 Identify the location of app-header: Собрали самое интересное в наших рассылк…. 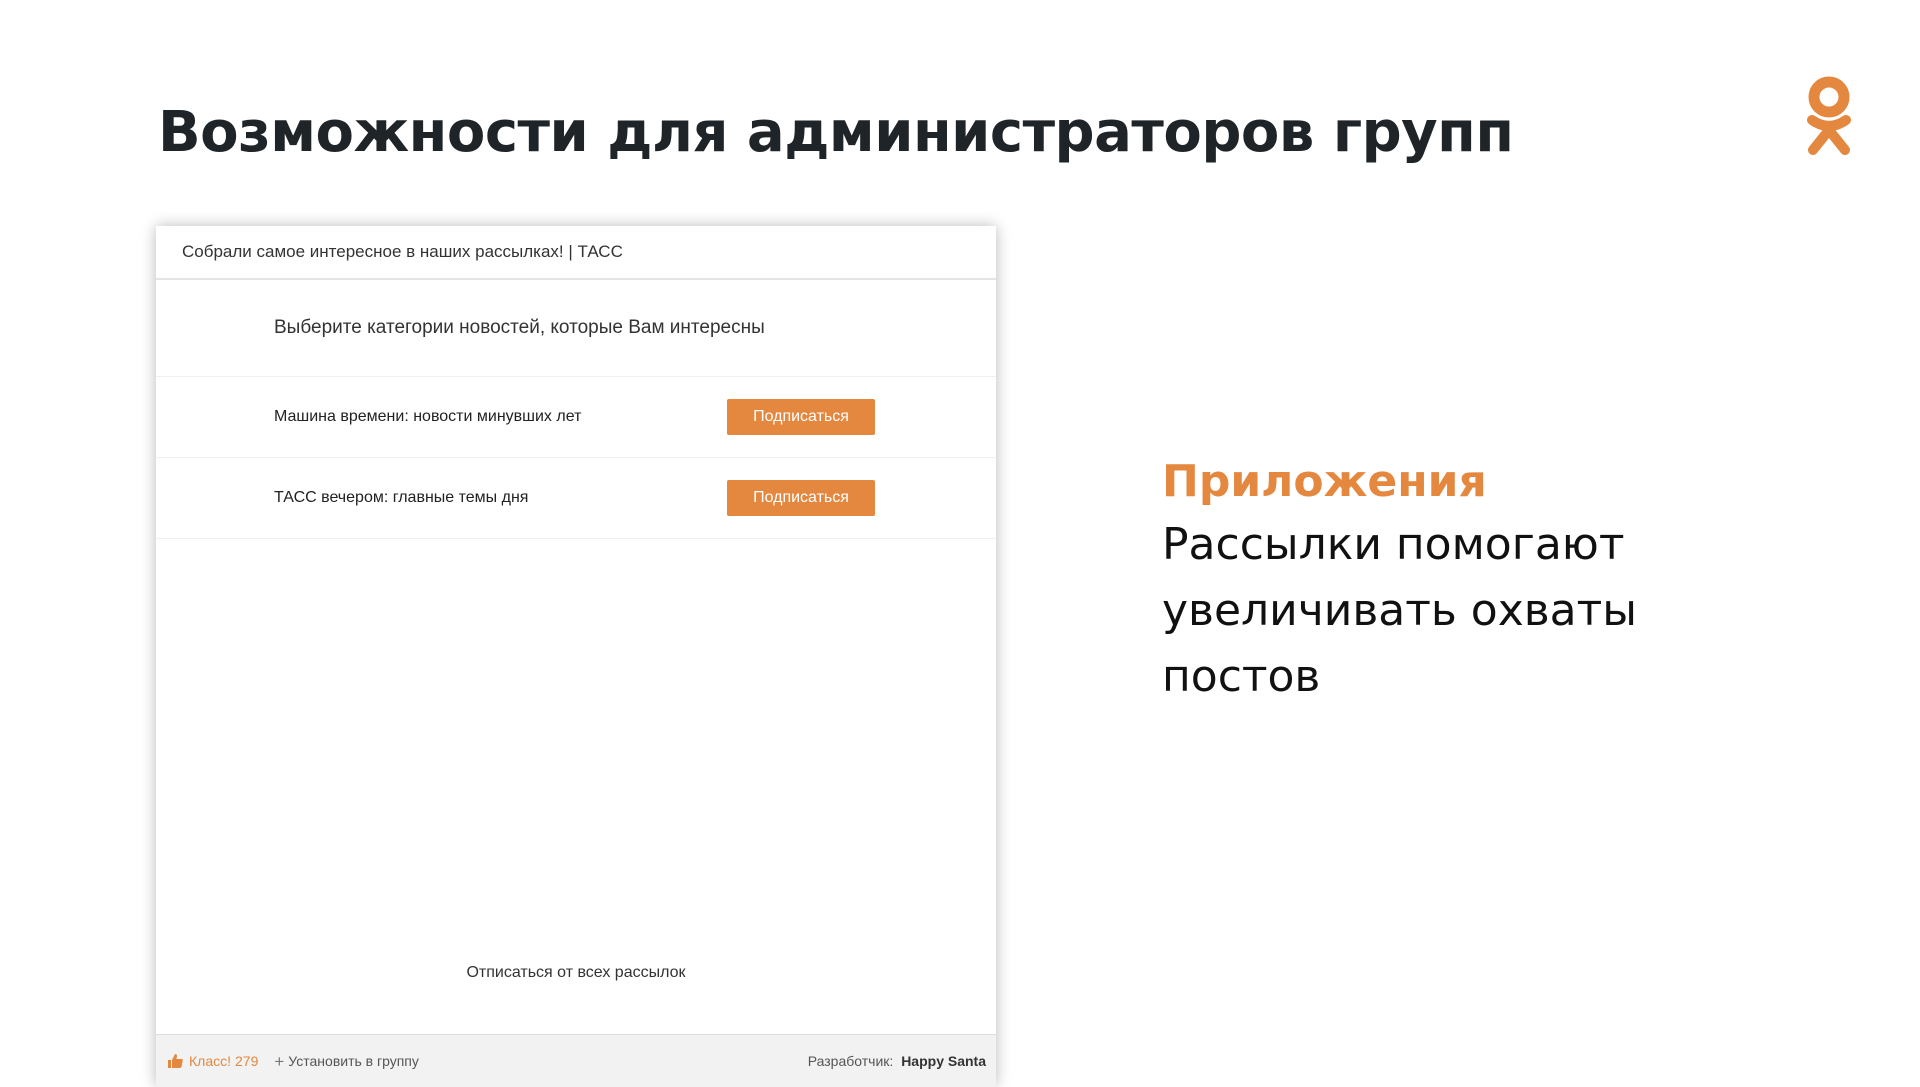
(576, 253).